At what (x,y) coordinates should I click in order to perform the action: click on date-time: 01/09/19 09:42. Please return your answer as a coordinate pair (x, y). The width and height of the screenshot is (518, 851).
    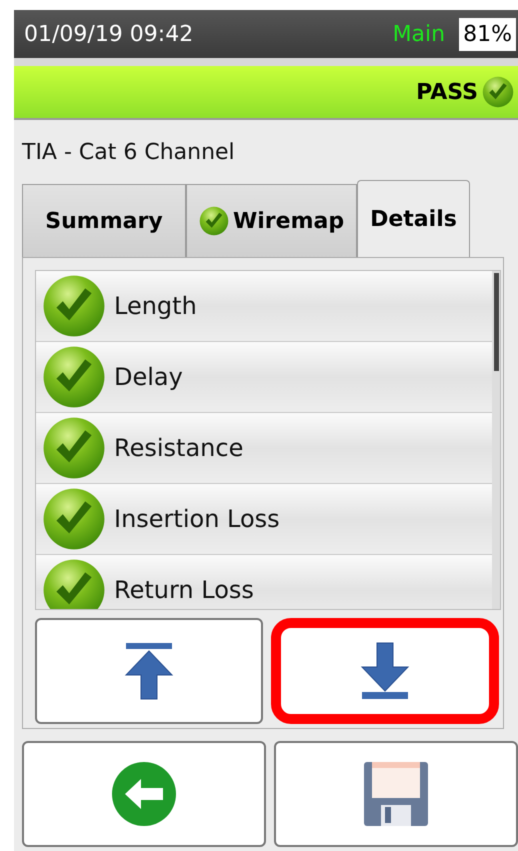
    Looking at the image, I should click on (109, 34).